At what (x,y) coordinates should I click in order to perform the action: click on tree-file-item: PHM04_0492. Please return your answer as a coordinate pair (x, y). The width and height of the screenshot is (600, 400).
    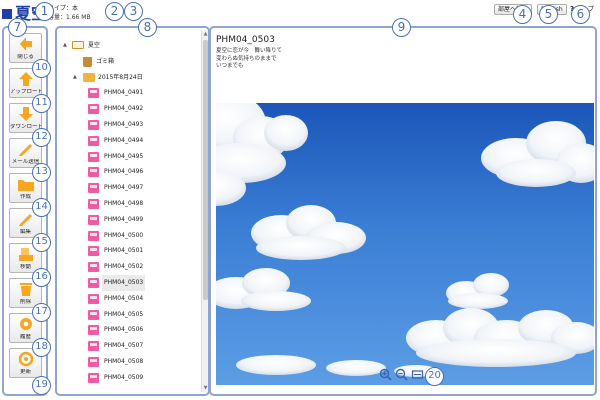
    Looking at the image, I should click on (132, 109).